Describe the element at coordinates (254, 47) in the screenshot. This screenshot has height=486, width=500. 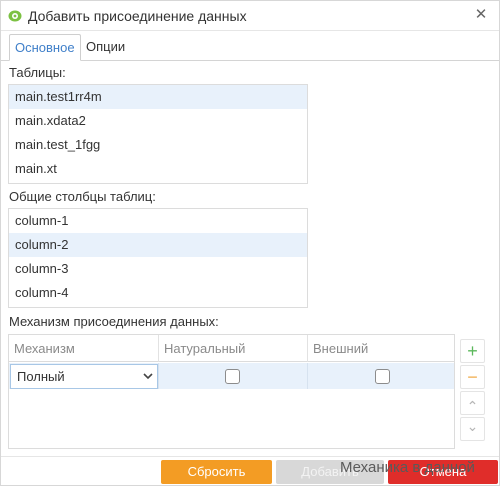
I see `tab-bar: Основное Опции` at that location.